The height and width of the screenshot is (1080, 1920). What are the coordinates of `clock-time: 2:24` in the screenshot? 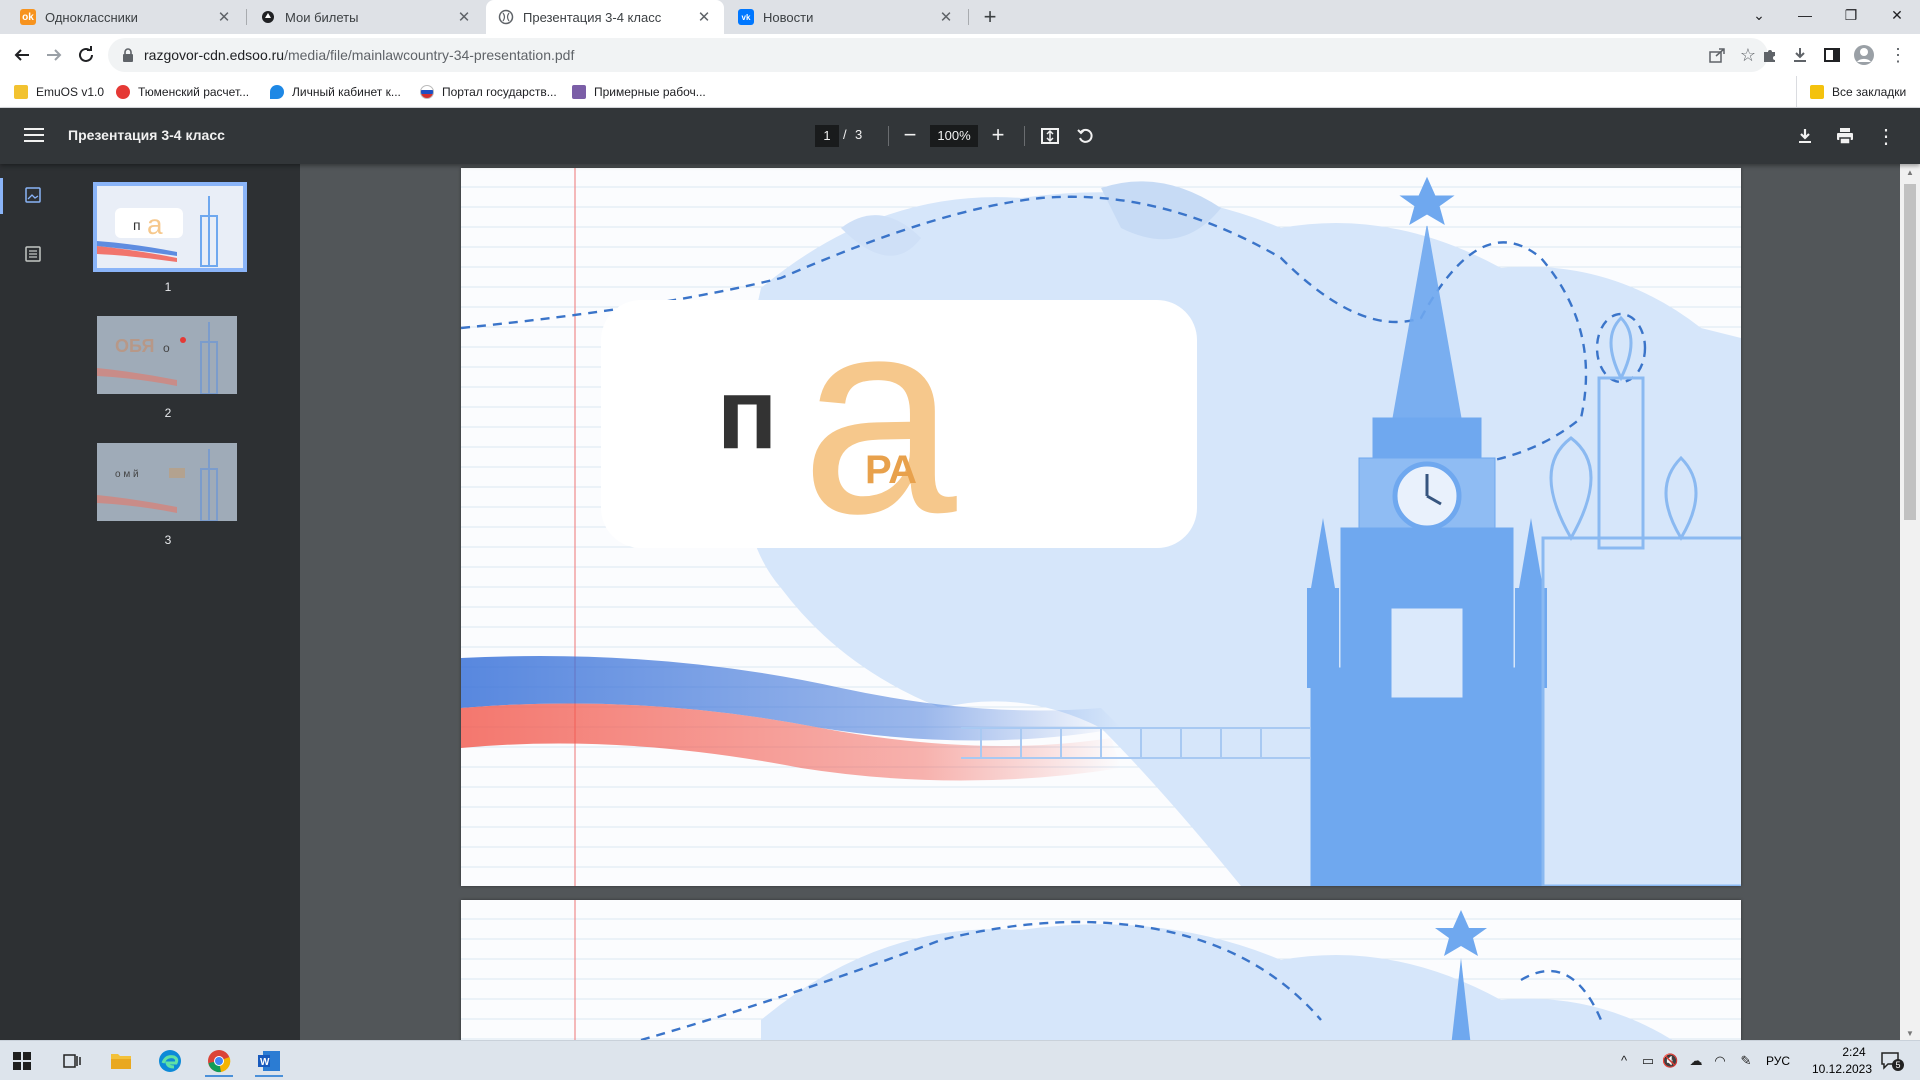 It's located at (1854, 1052).